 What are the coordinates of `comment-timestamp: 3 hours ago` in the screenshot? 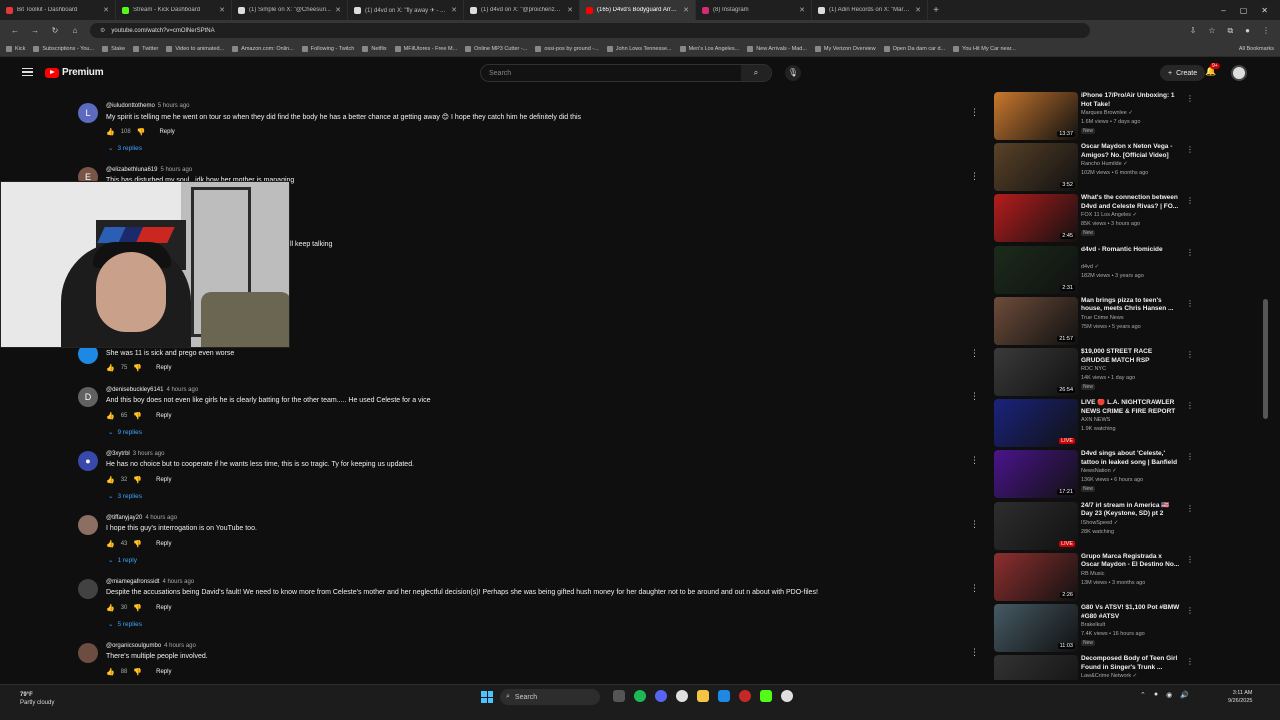 It's located at (149, 454).